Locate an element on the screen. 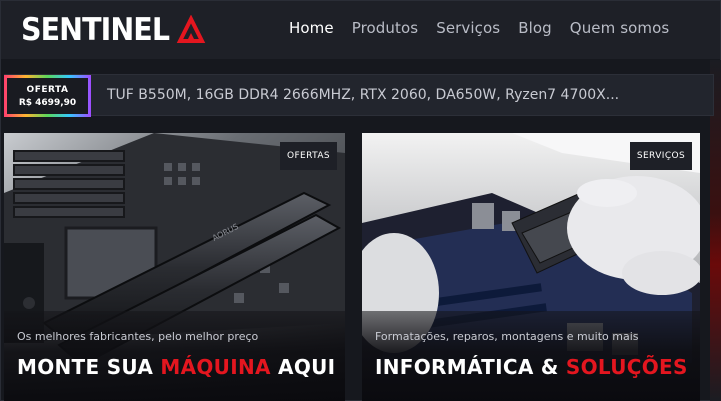 This screenshot has height=401, width=721. card-title: INFORMÁTICA & SOLUÇÕES is located at coordinates (531, 367).